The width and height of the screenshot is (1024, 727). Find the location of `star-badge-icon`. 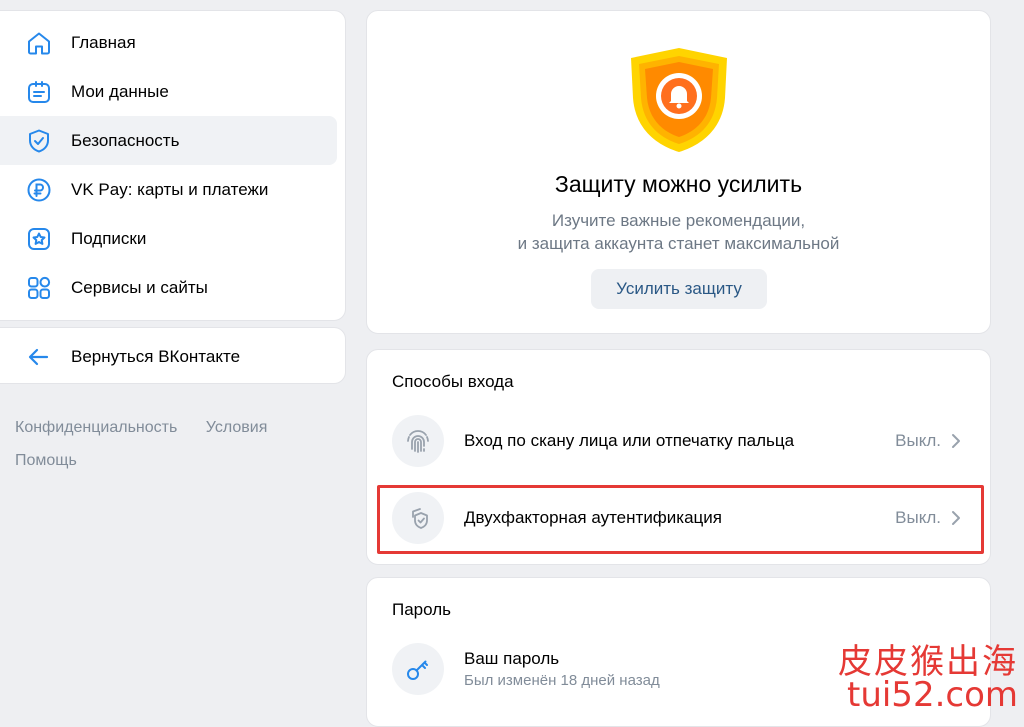

star-badge-icon is located at coordinates (39, 239).